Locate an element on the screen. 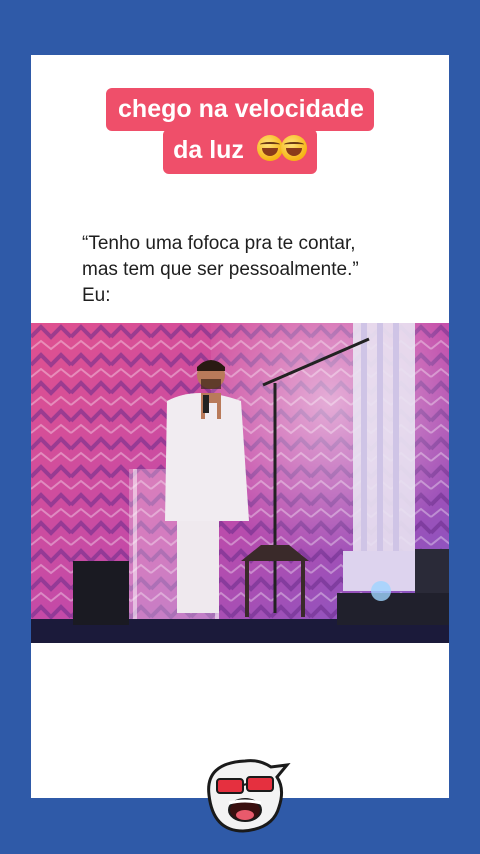  quote-line-2: mas tem que ser pessoalmente.” is located at coordinates (220, 269).